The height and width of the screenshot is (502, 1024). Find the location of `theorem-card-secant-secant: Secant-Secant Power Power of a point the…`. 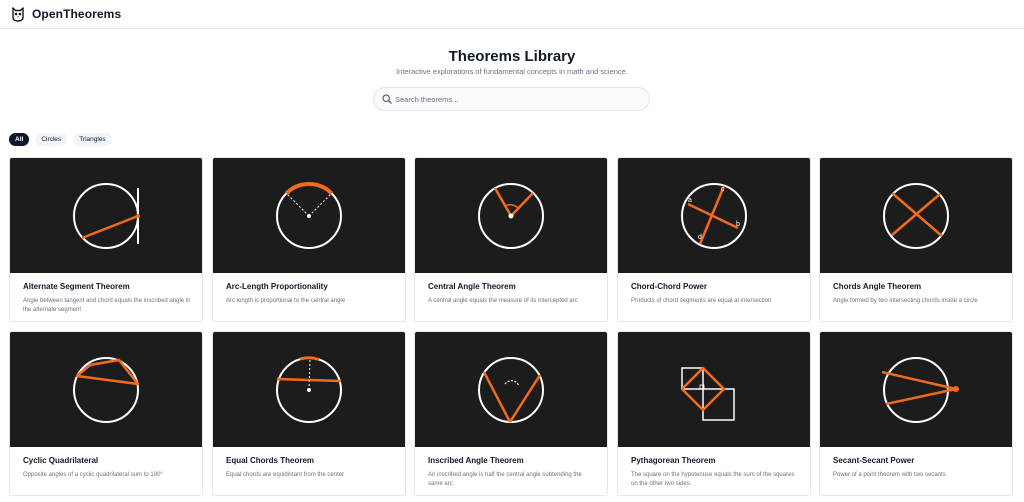

theorem-card-secant-secant: Secant-Secant Power Power of a point the… is located at coordinates (916, 413).